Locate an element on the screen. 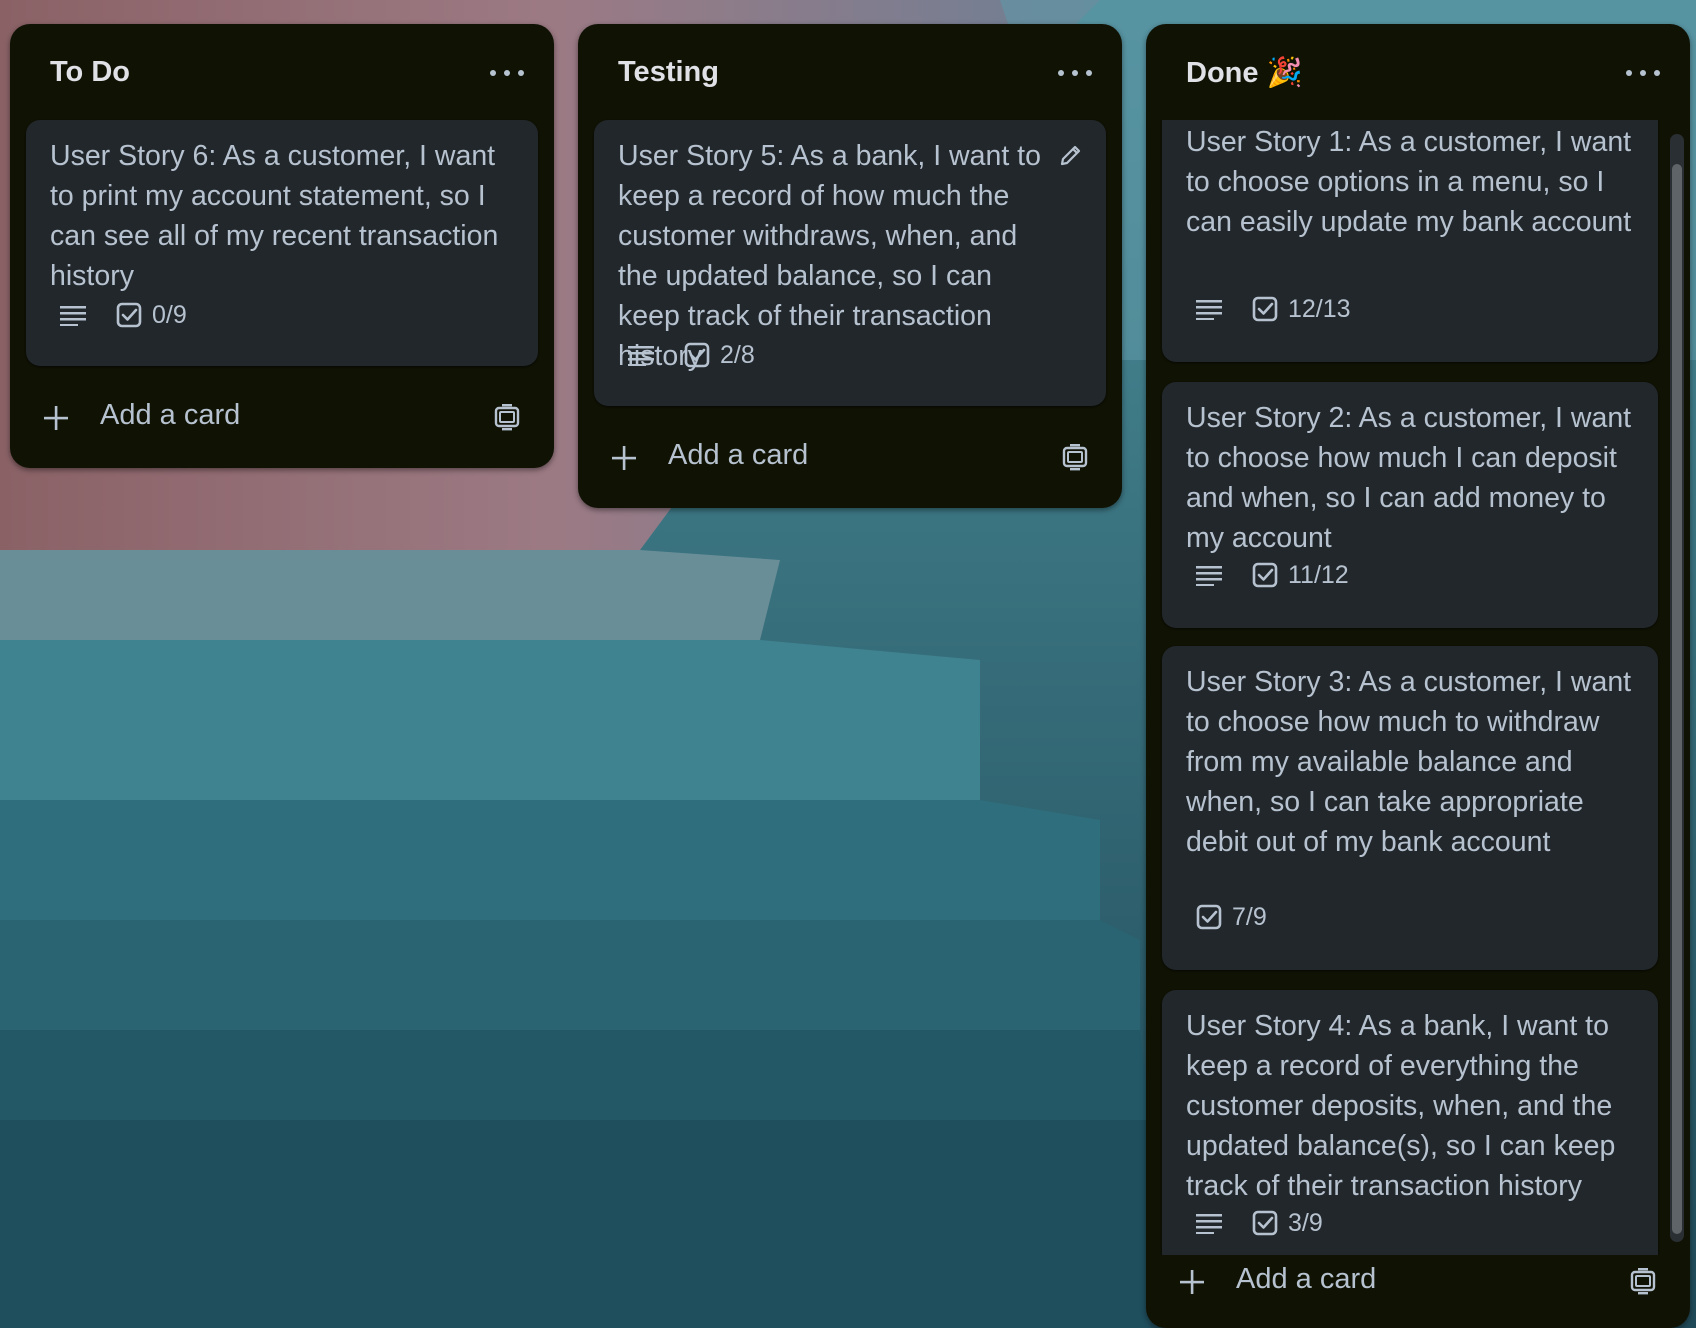  checklist-badge: 2/8 is located at coordinates (719, 355).